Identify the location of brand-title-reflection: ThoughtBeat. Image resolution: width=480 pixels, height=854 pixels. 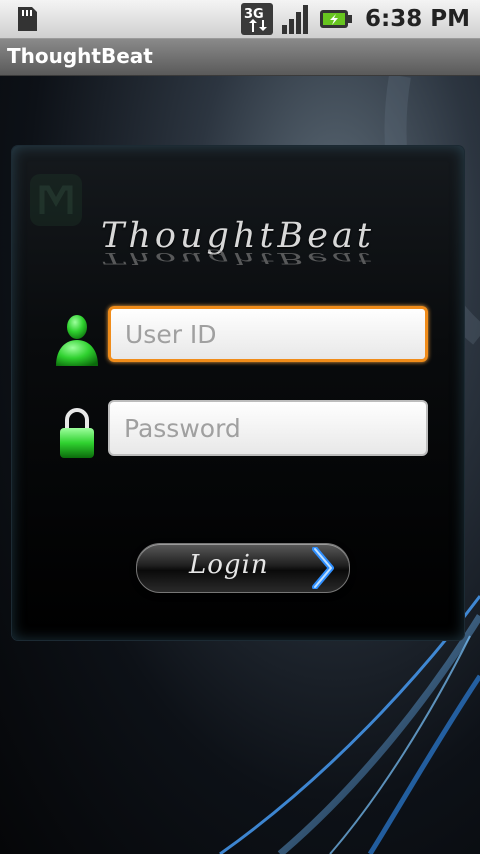
(238, 258).